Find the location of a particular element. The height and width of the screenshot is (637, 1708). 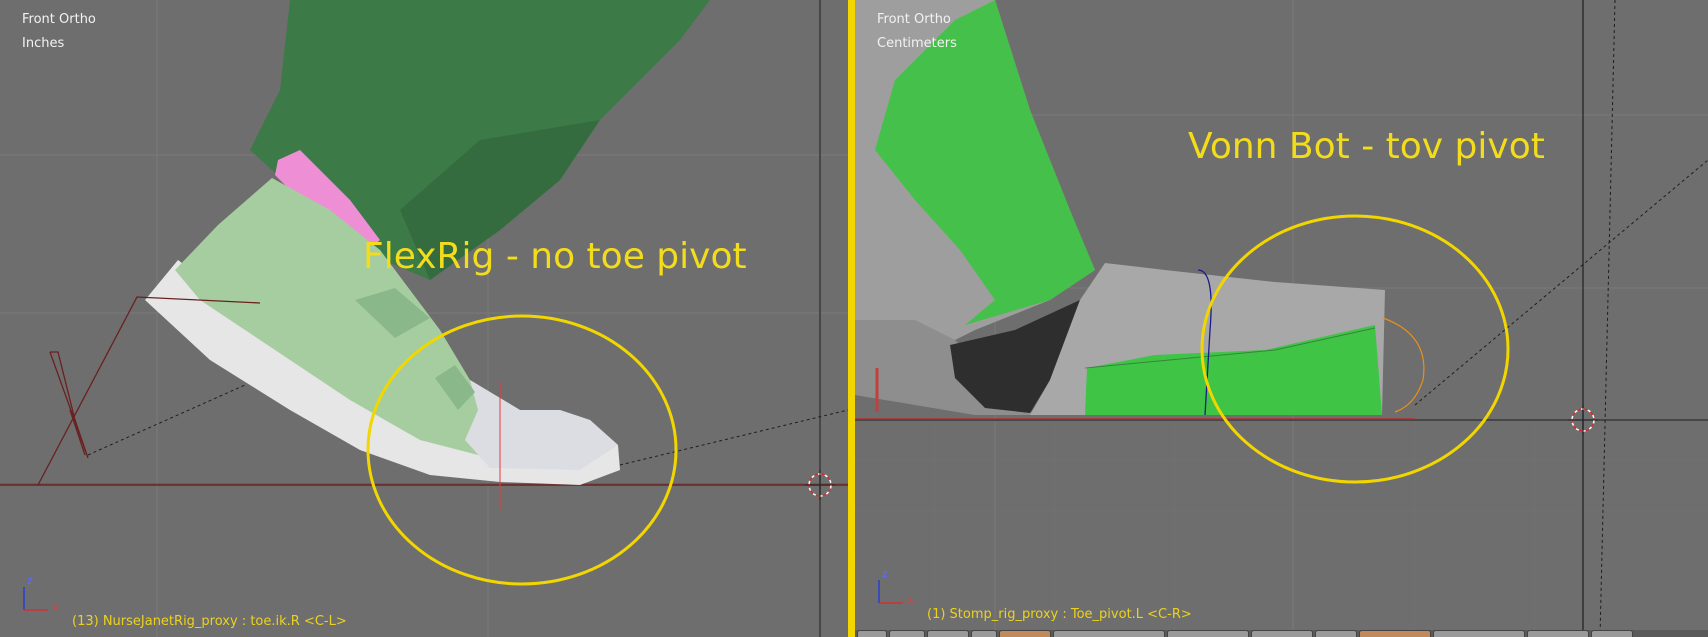

viewport-divider is located at coordinates (851, 318).